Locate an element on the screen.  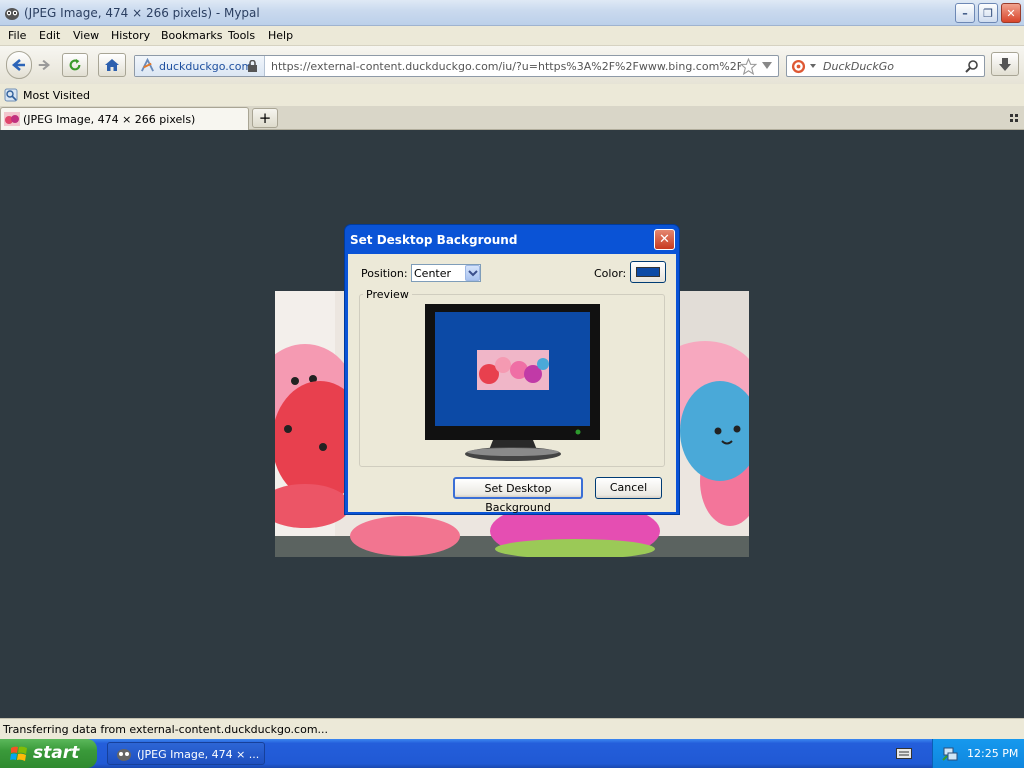
menu-view: View is located at coordinates (86, 35).